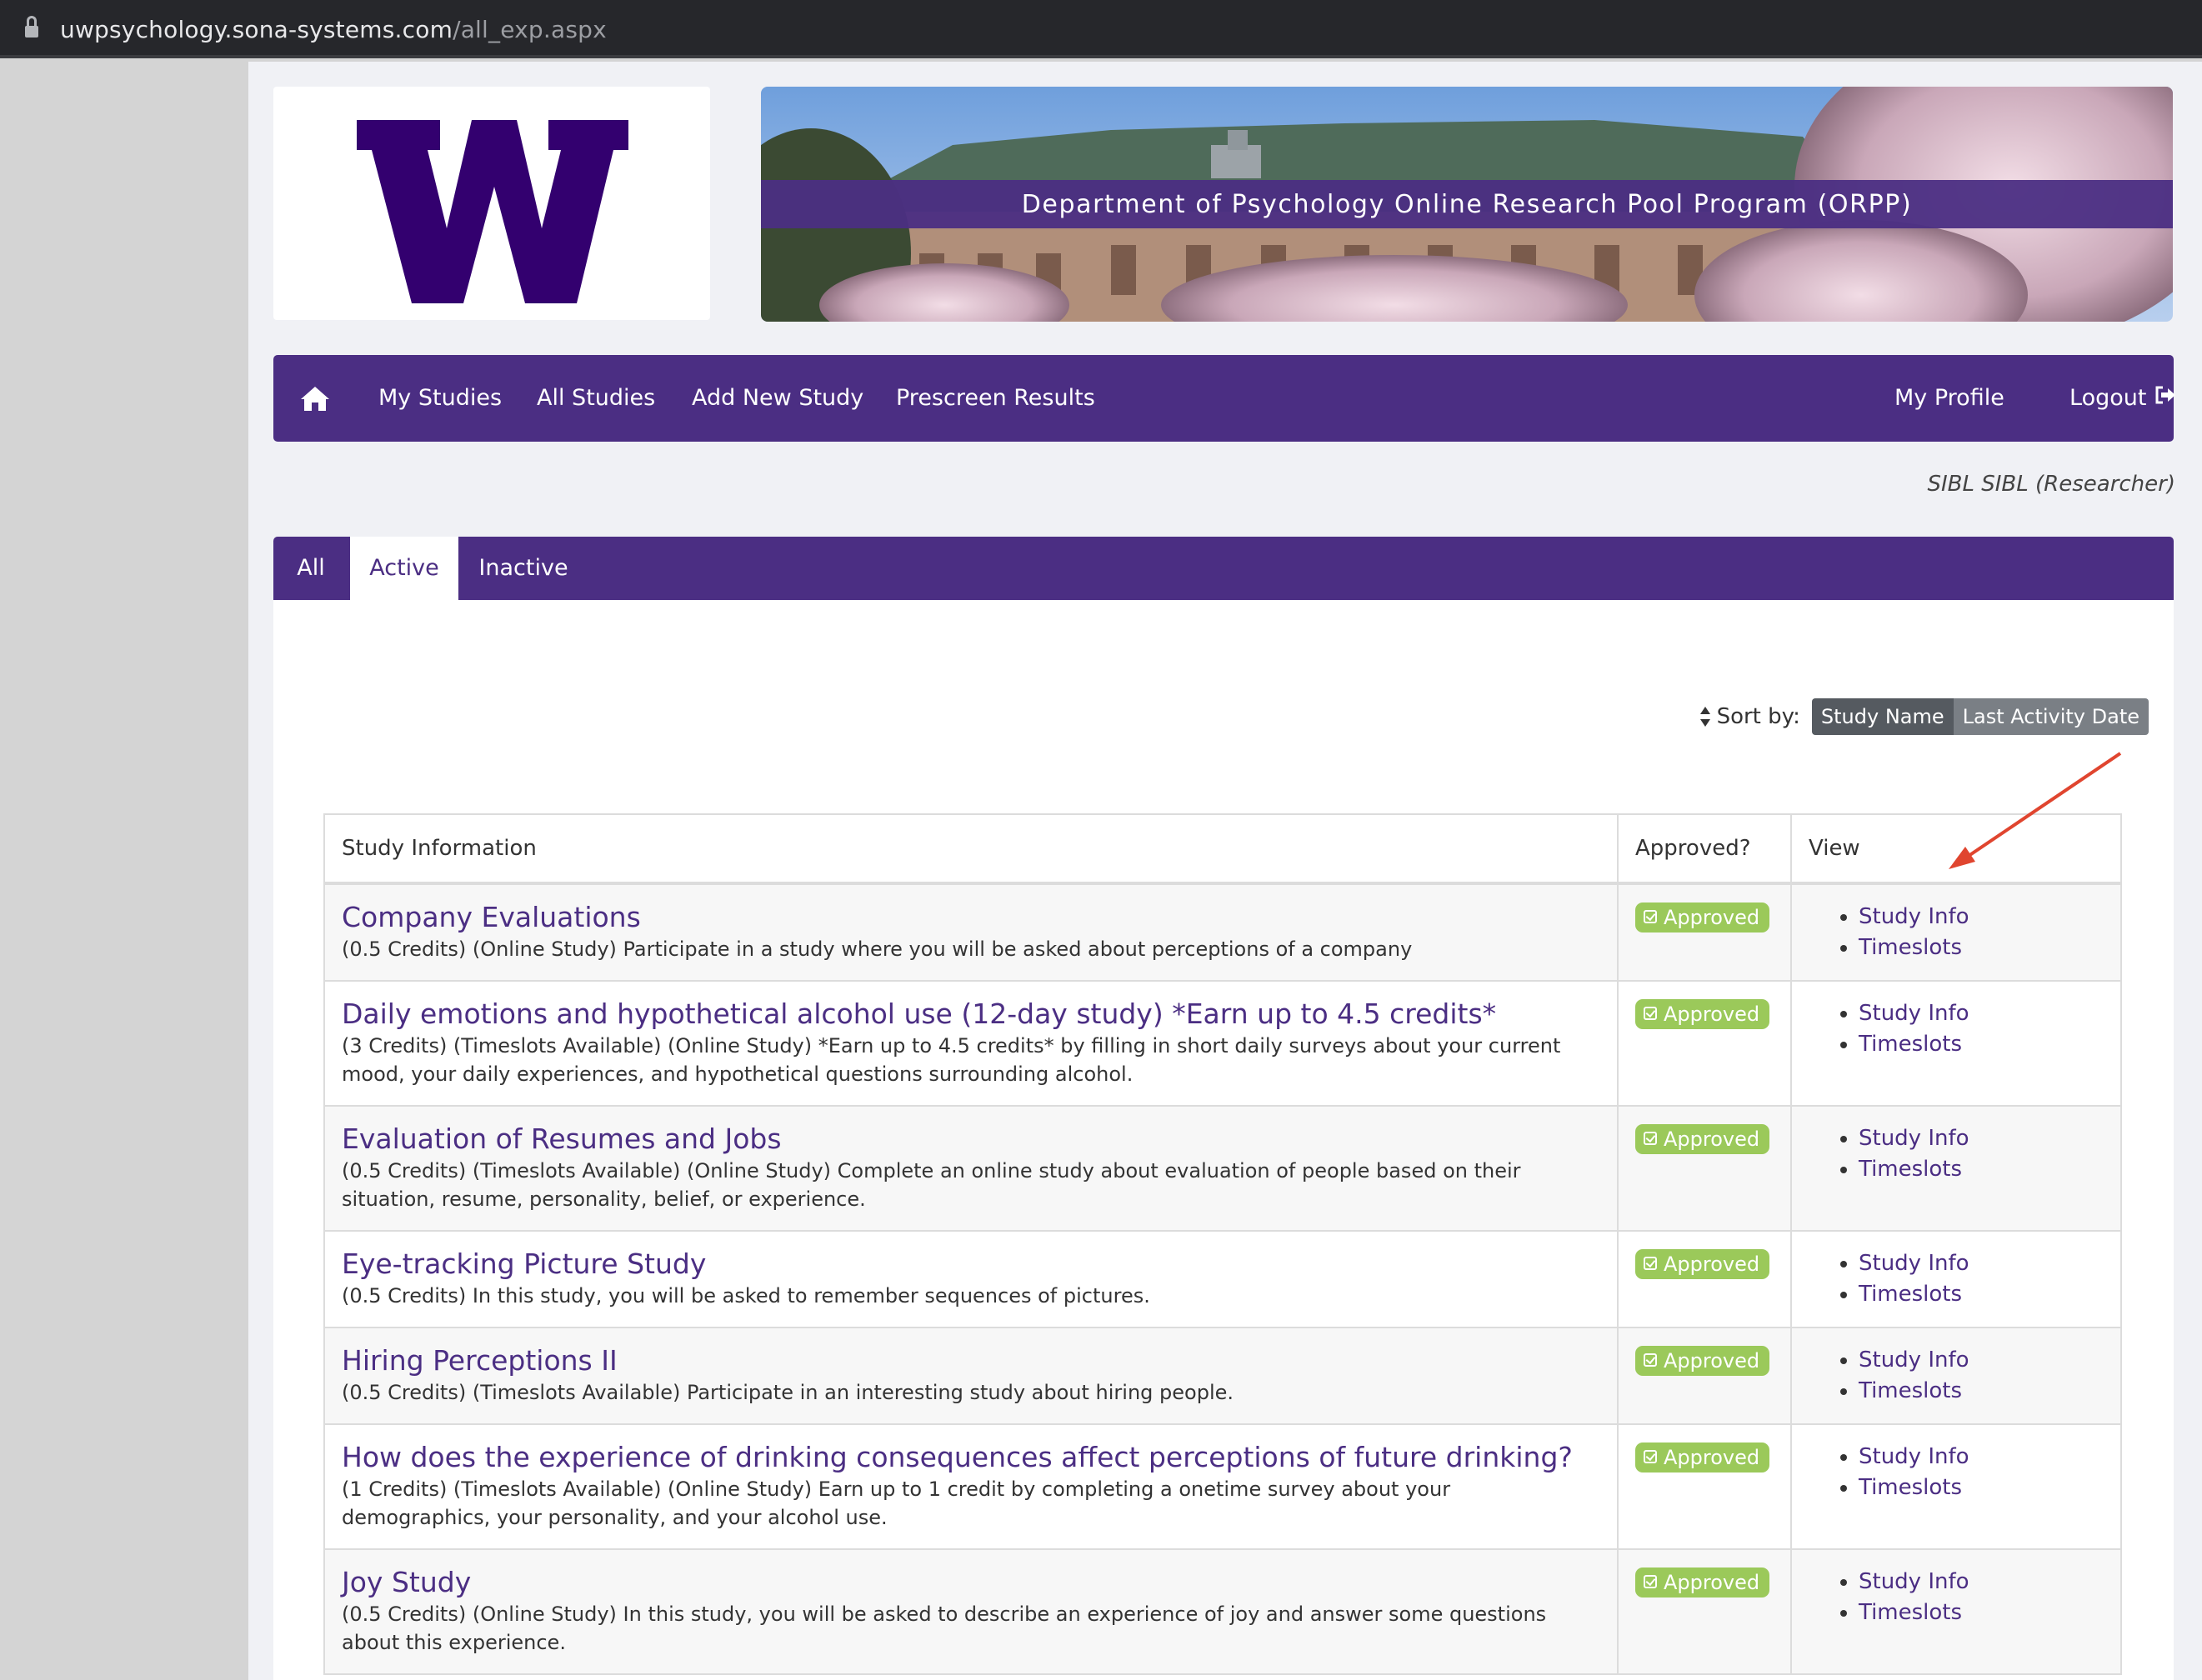 The image size is (2202, 1680). What do you see at coordinates (2166, 394) in the screenshot?
I see `logout-icon-glyph` at bounding box center [2166, 394].